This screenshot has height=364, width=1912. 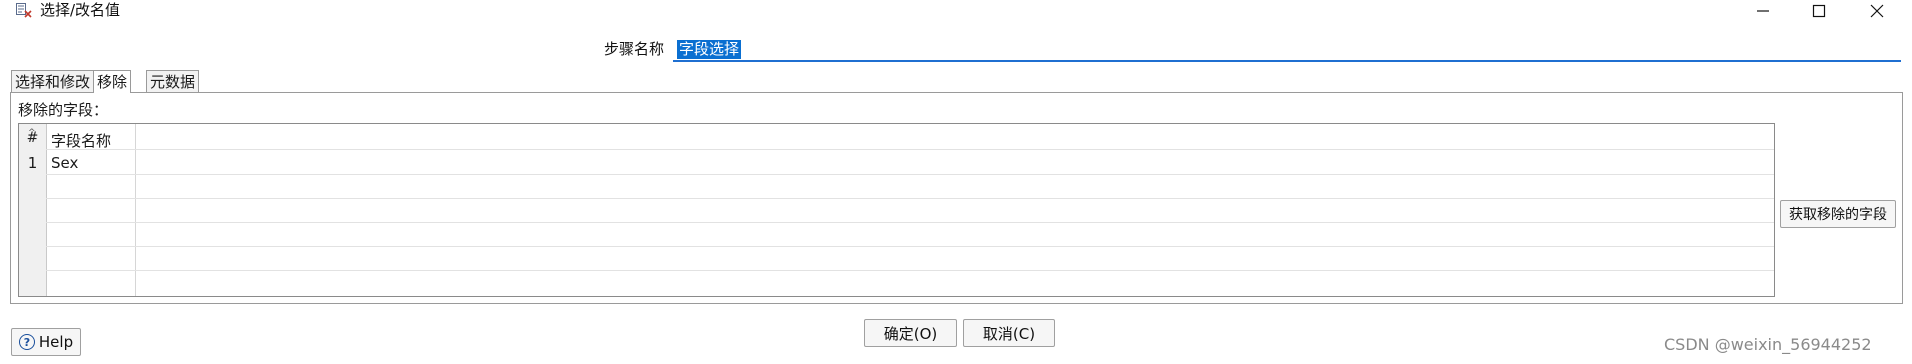 I want to click on maximize-button, so click(x=1819, y=11).